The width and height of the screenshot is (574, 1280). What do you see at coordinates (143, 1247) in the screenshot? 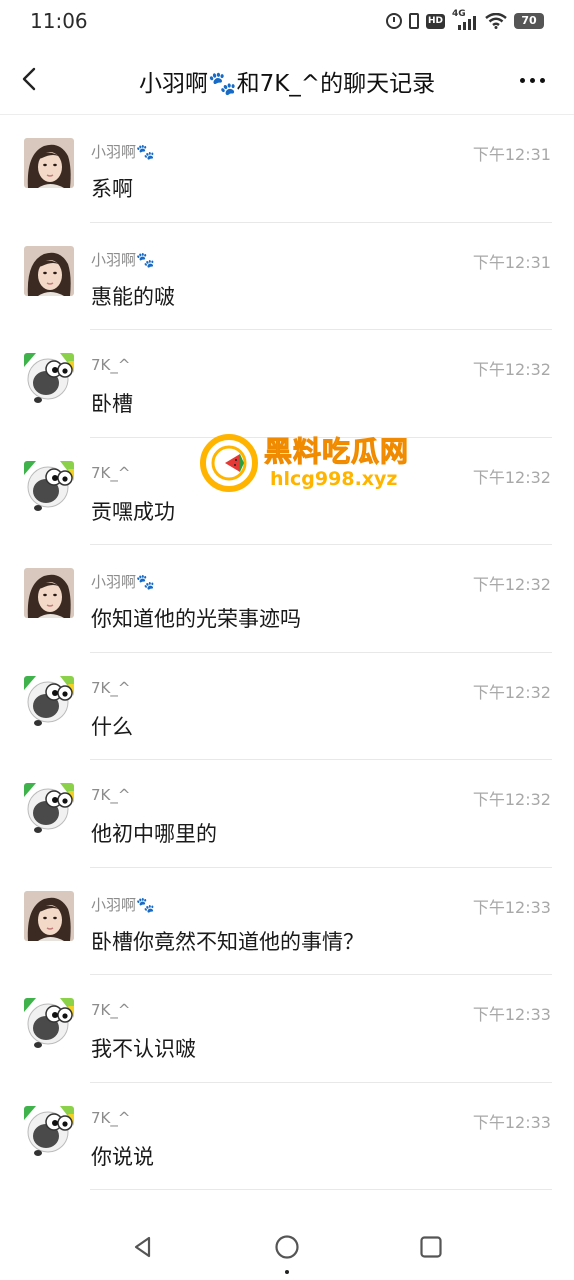
I see `triangle-back-icon` at bounding box center [143, 1247].